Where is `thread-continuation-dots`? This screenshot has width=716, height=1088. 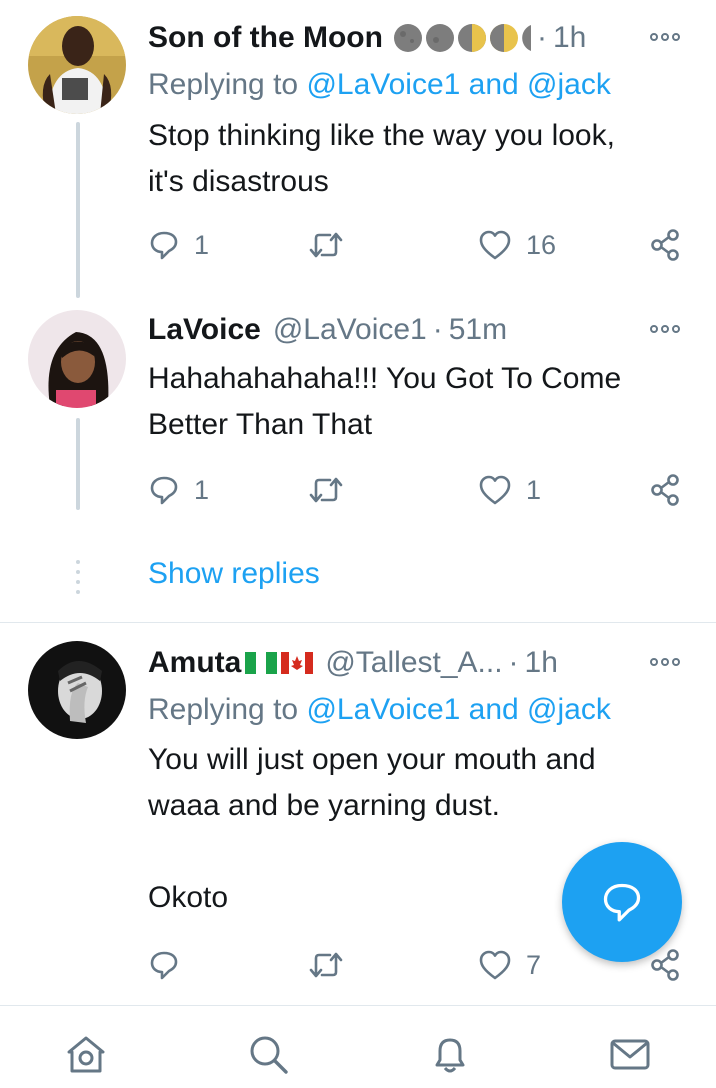
thread-continuation-dots is located at coordinates (78, 577).